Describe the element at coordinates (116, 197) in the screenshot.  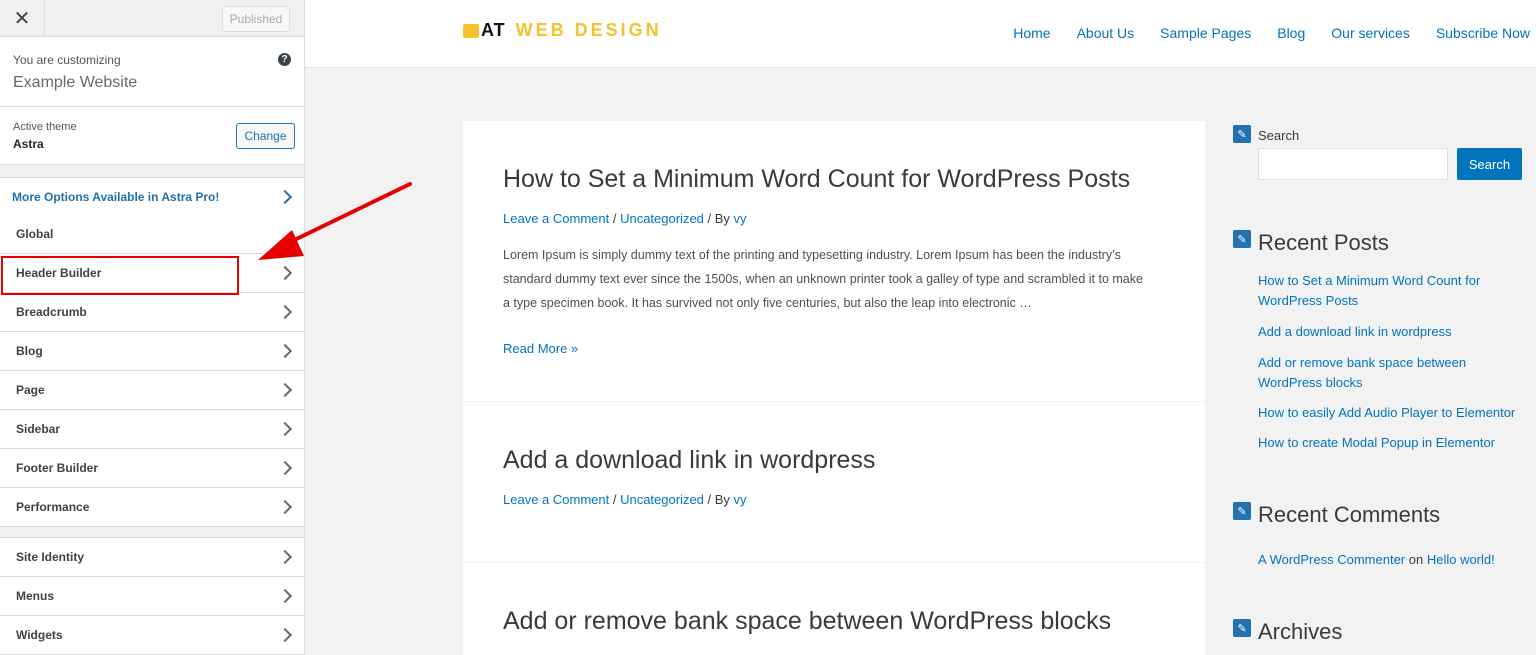
I see `promo-label: More Options Available in Astra Pro!` at that location.